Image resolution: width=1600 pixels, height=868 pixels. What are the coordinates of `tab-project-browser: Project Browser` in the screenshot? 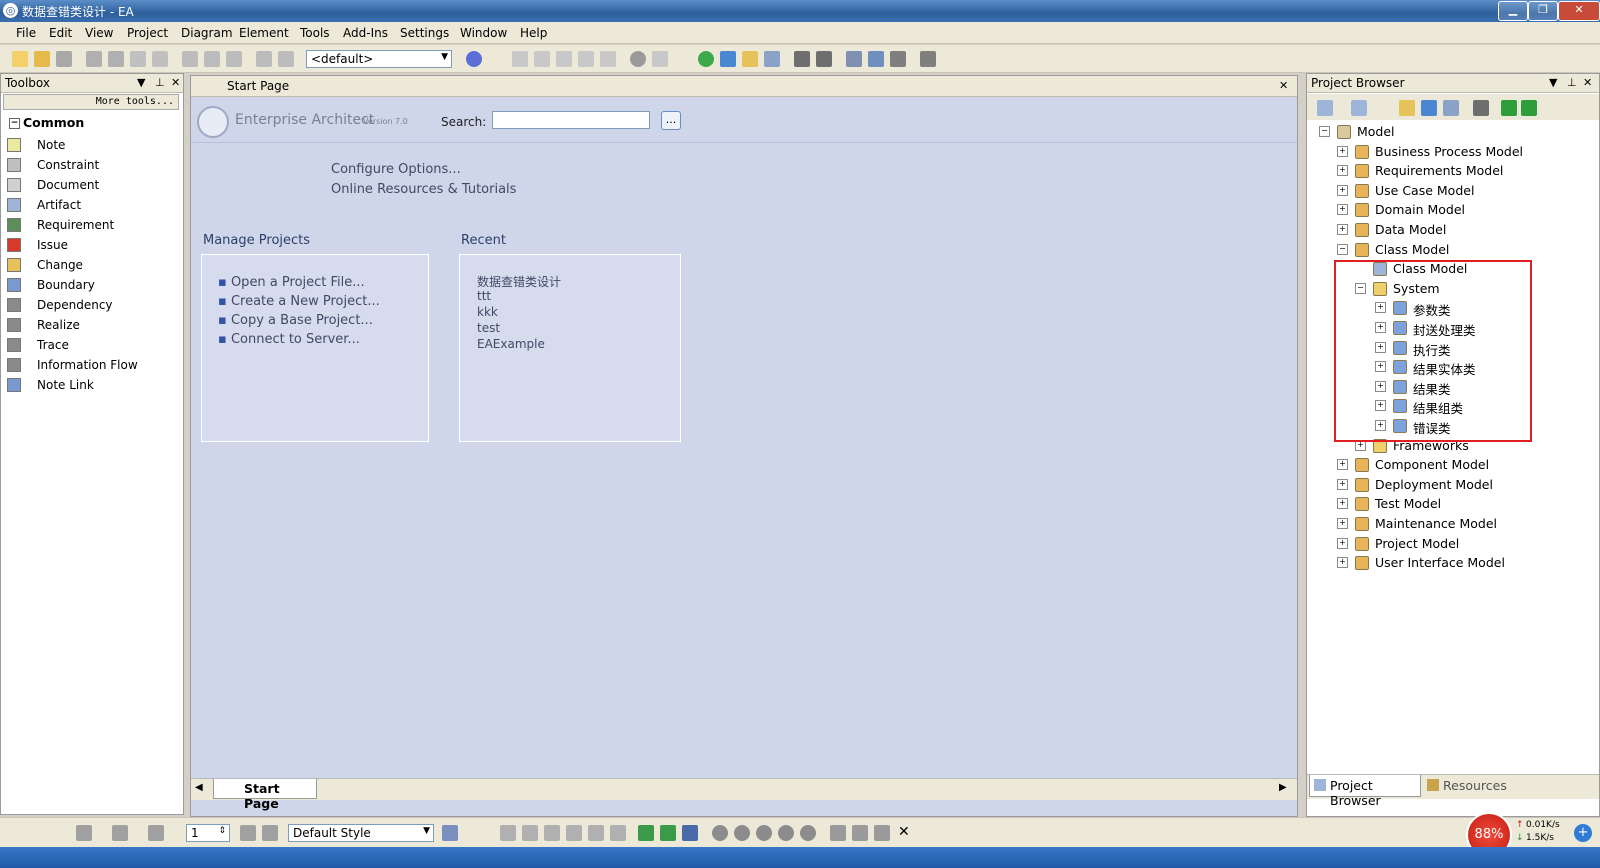 It's located at (1365, 791).